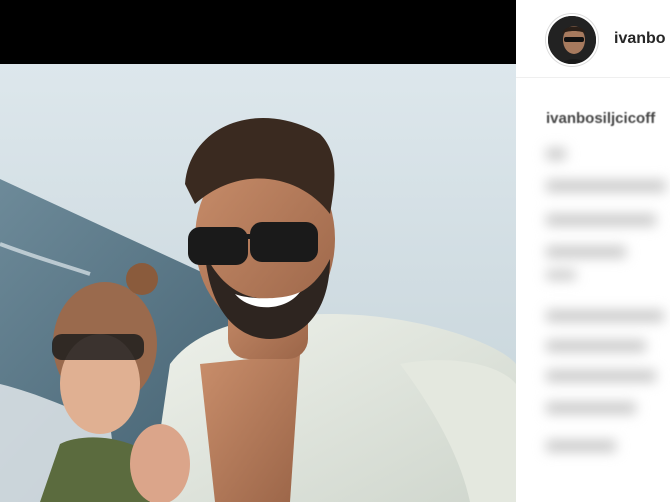  Describe the element at coordinates (600, 118) in the screenshot. I see `caption-username: ivanbosiljcicoff` at that location.